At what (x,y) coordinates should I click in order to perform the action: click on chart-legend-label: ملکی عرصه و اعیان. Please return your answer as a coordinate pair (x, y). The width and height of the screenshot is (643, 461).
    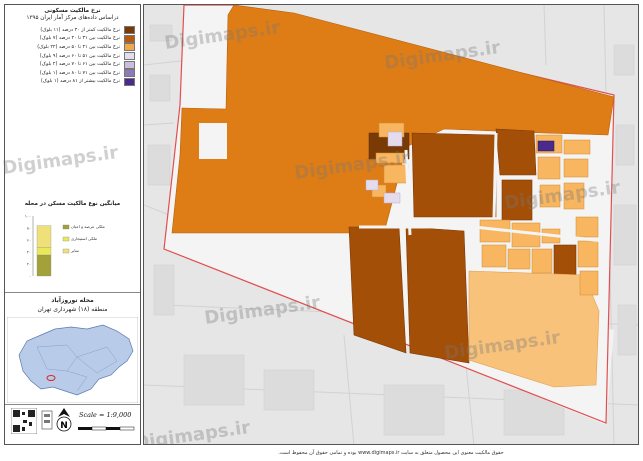
    Looking at the image, I should click on (88, 226).